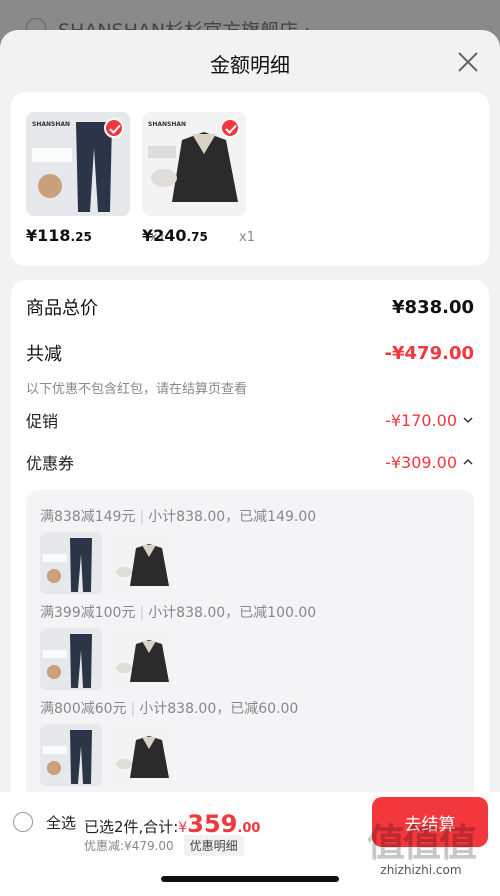 This screenshot has width=500, height=896. I want to click on chevron-down-icon, so click(468, 420).